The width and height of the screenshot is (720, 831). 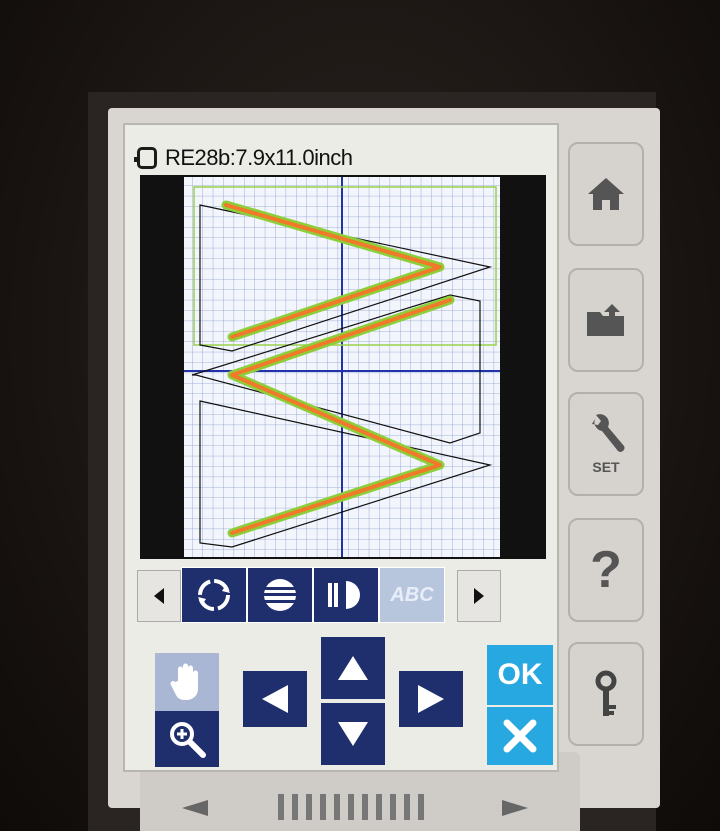 I want to click on flip-horizontal-button, so click(x=280, y=595).